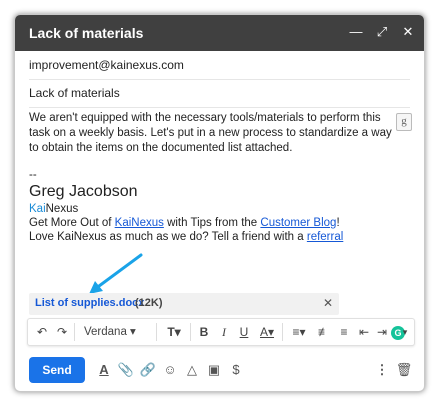  What do you see at coordinates (62, 209) in the screenshot?
I see `brand-nexus: Nexus` at bounding box center [62, 209].